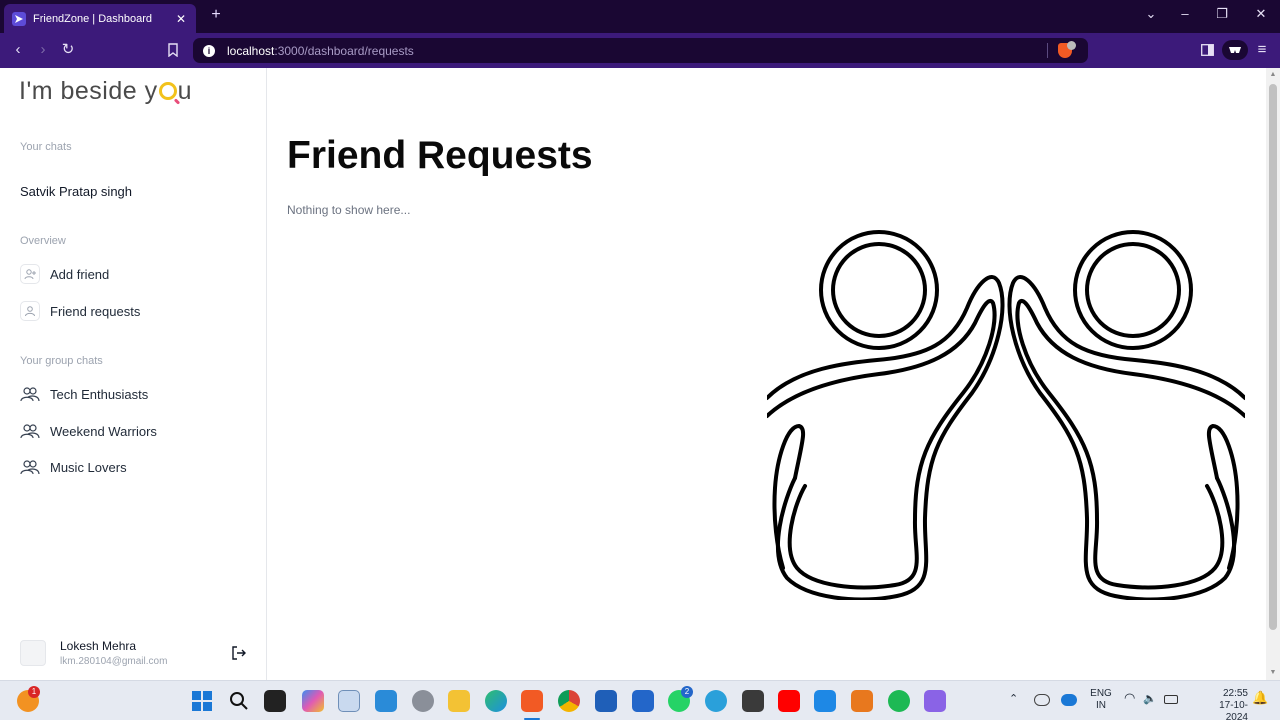  Describe the element at coordinates (643, 701) in the screenshot. I see `whiteboard-icon` at that location.